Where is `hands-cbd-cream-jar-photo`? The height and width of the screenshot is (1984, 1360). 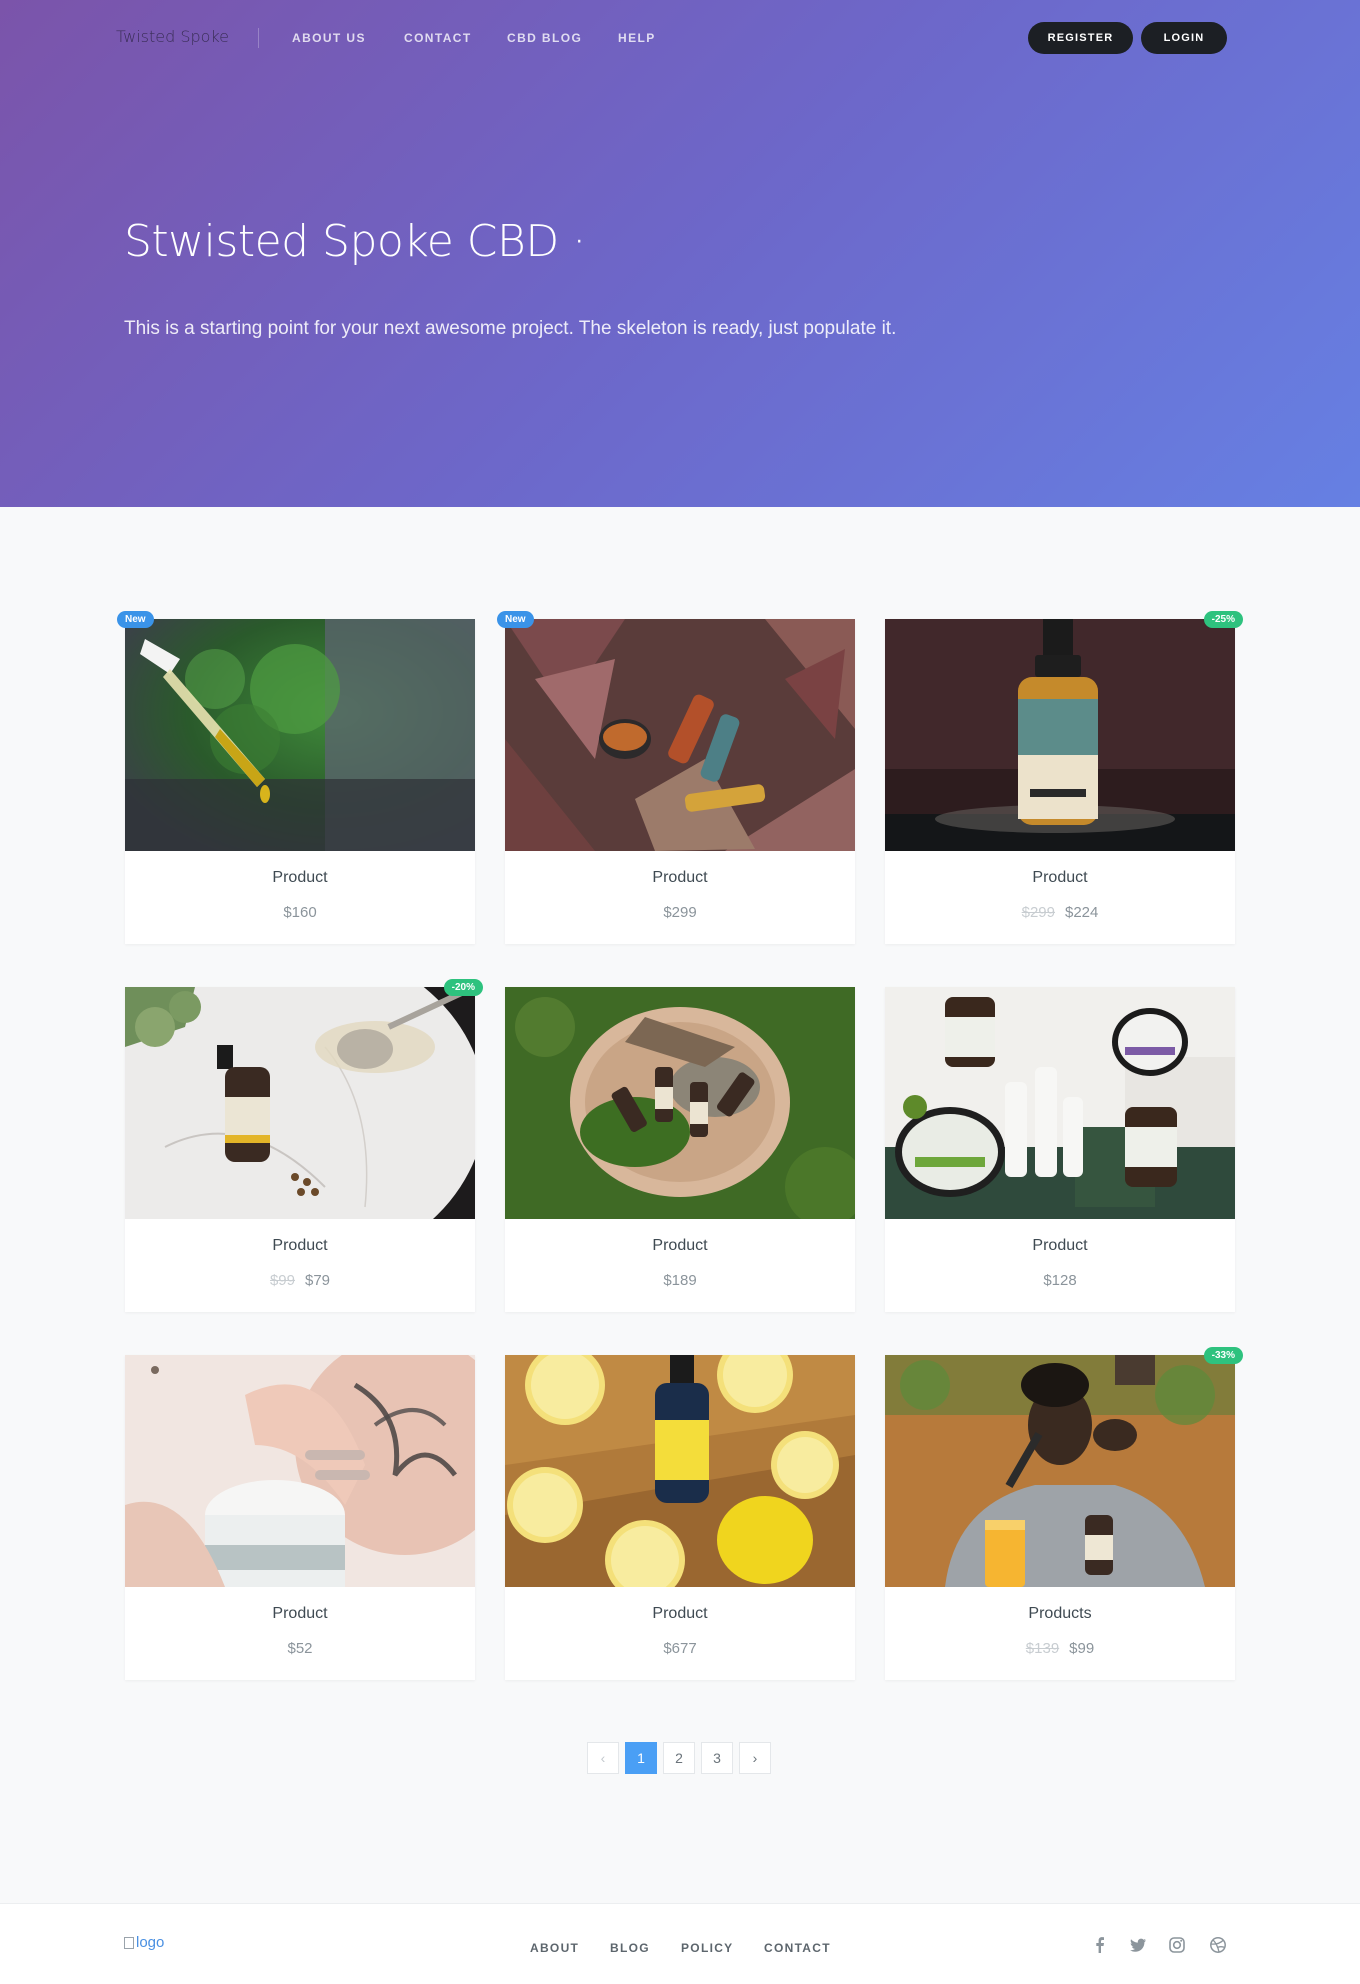
hands-cbd-cream-jar-photo is located at coordinates (300, 1471).